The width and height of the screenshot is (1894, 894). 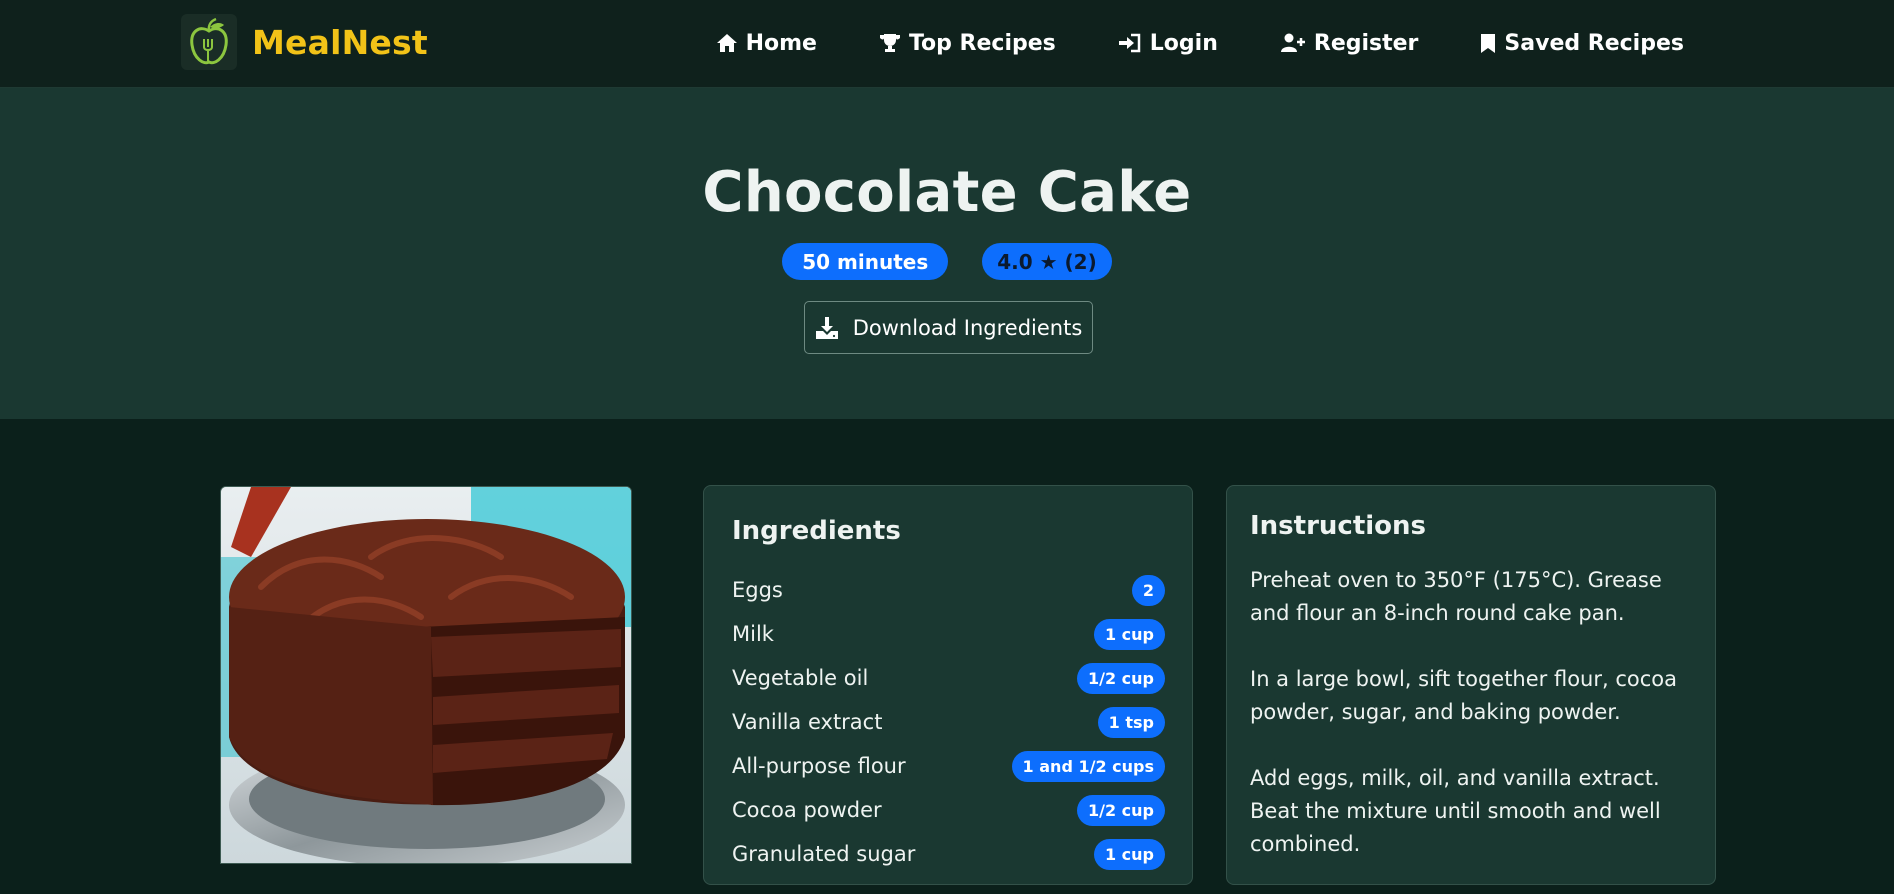 I want to click on ingredient-name: Vanilla extract, so click(x=807, y=722).